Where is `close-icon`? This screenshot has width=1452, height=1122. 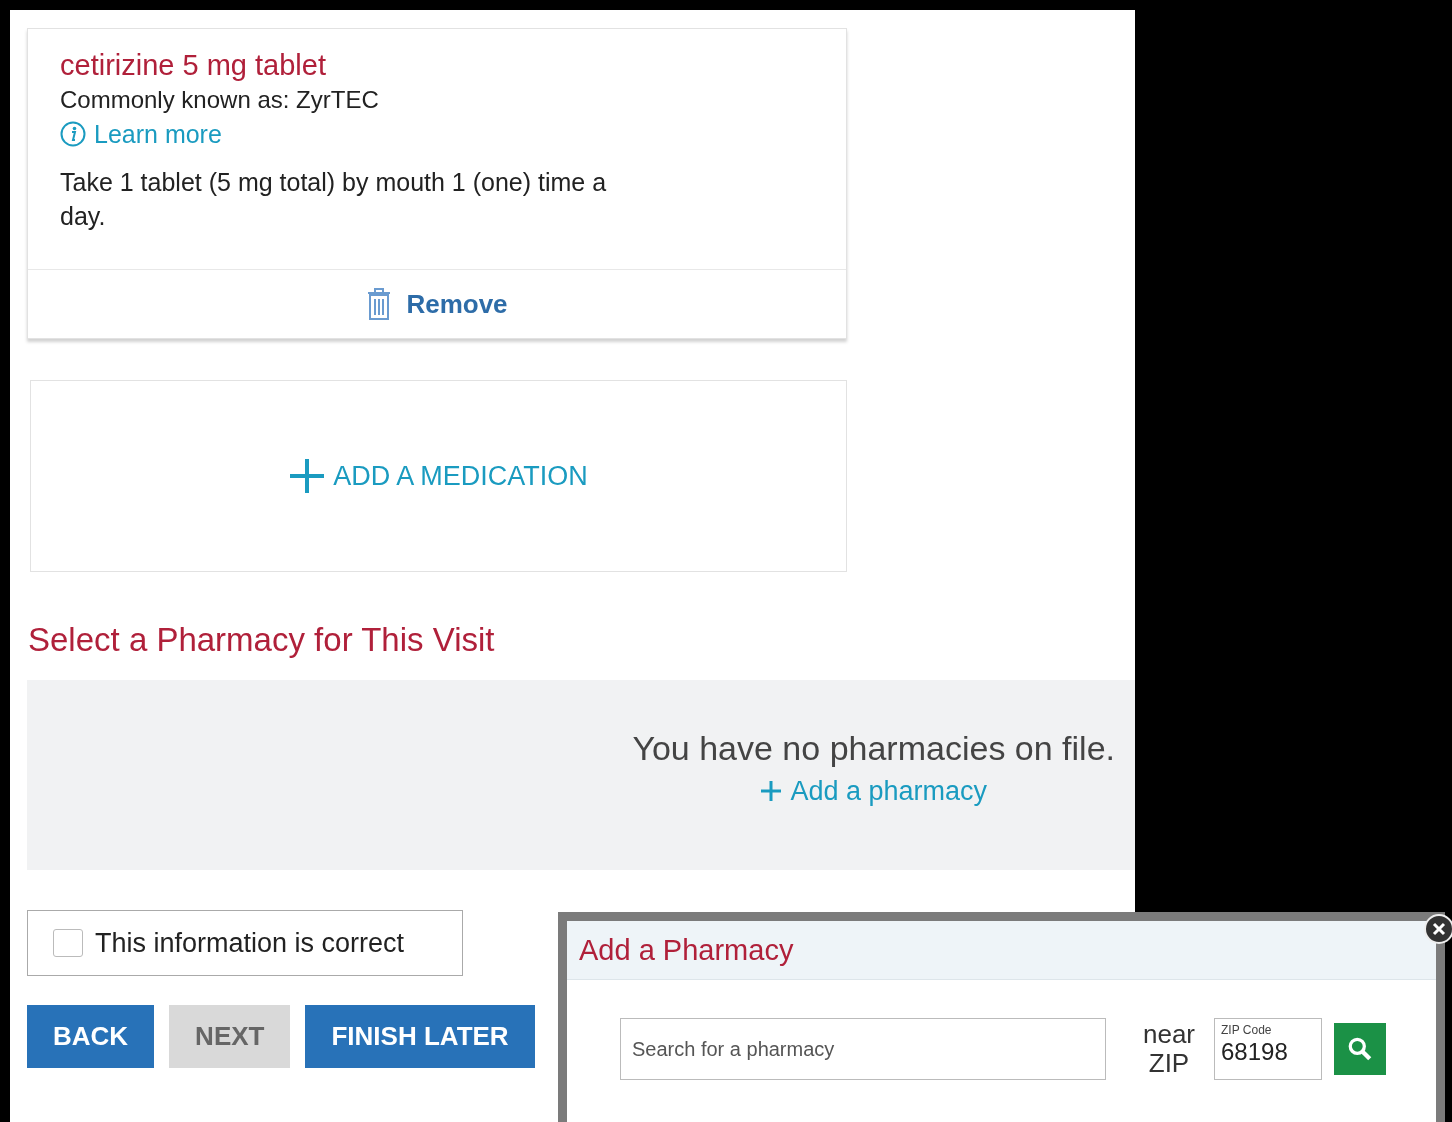 close-icon is located at coordinates (1439, 929).